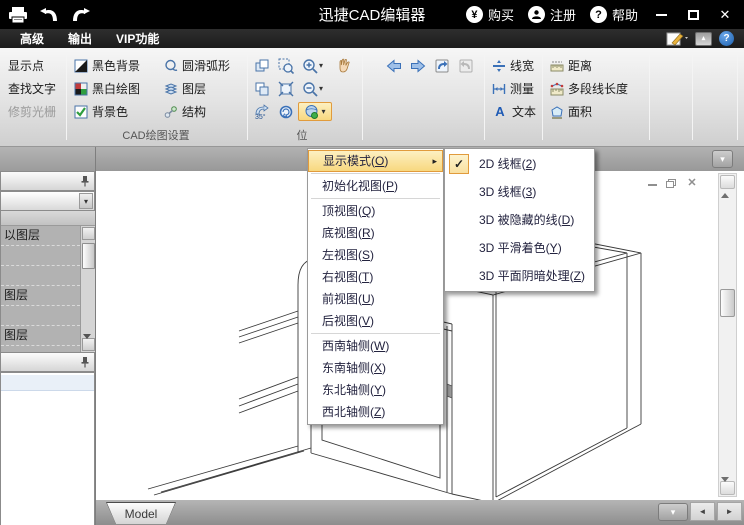 The width and height of the screenshot is (744, 525). I want to click on buy-button: ¥ 购买, so click(489, 14).